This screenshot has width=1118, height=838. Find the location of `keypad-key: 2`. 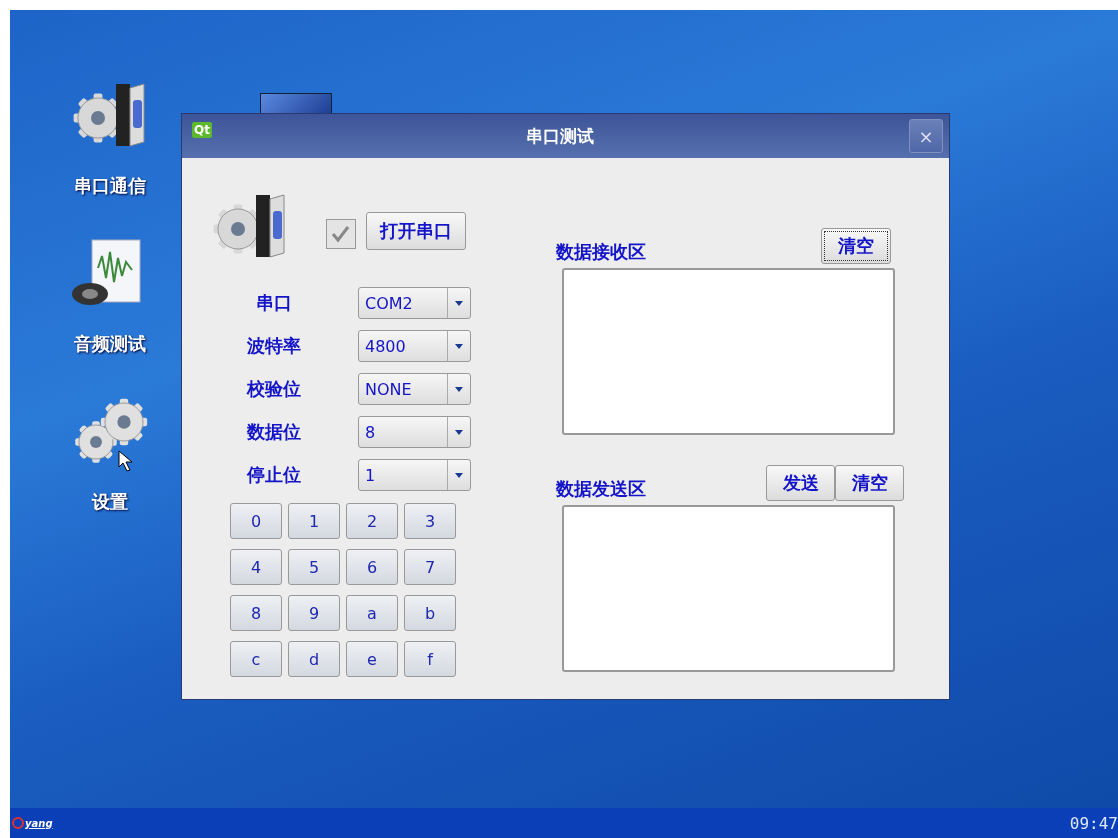

keypad-key: 2 is located at coordinates (372, 521).